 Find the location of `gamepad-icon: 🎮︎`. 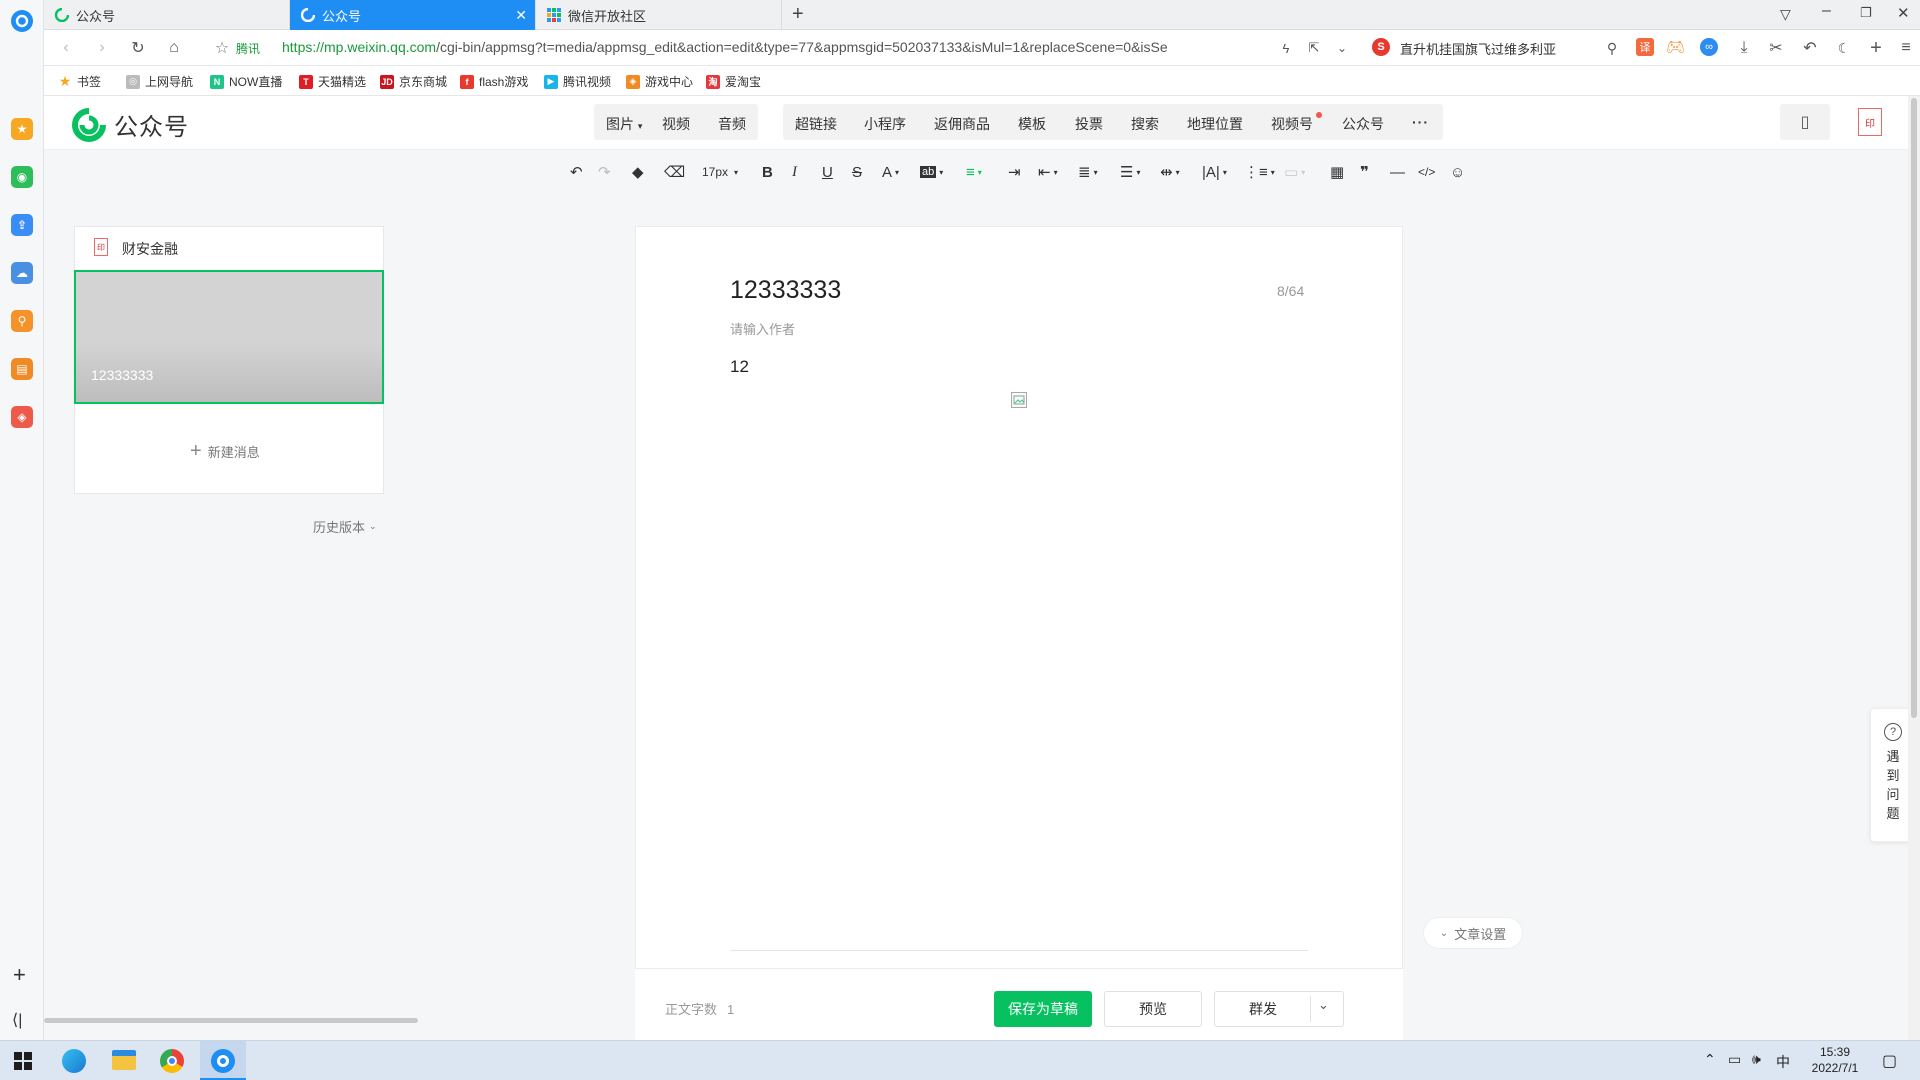

gamepad-icon: 🎮︎ is located at coordinates (1676, 47).